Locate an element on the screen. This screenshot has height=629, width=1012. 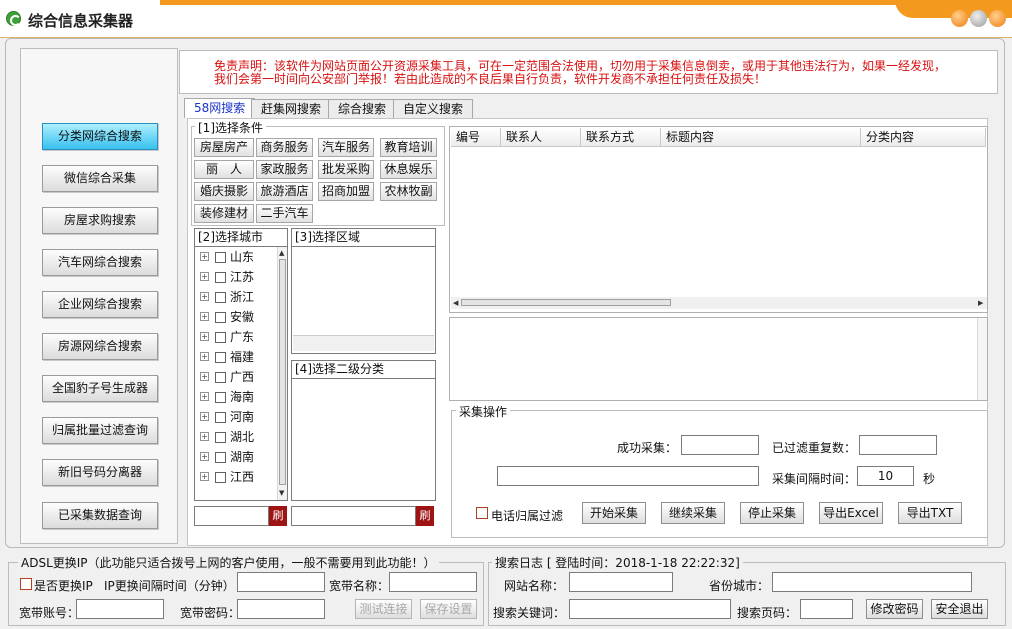
category-housekeeping: 家政服务 is located at coordinates (284, 169).